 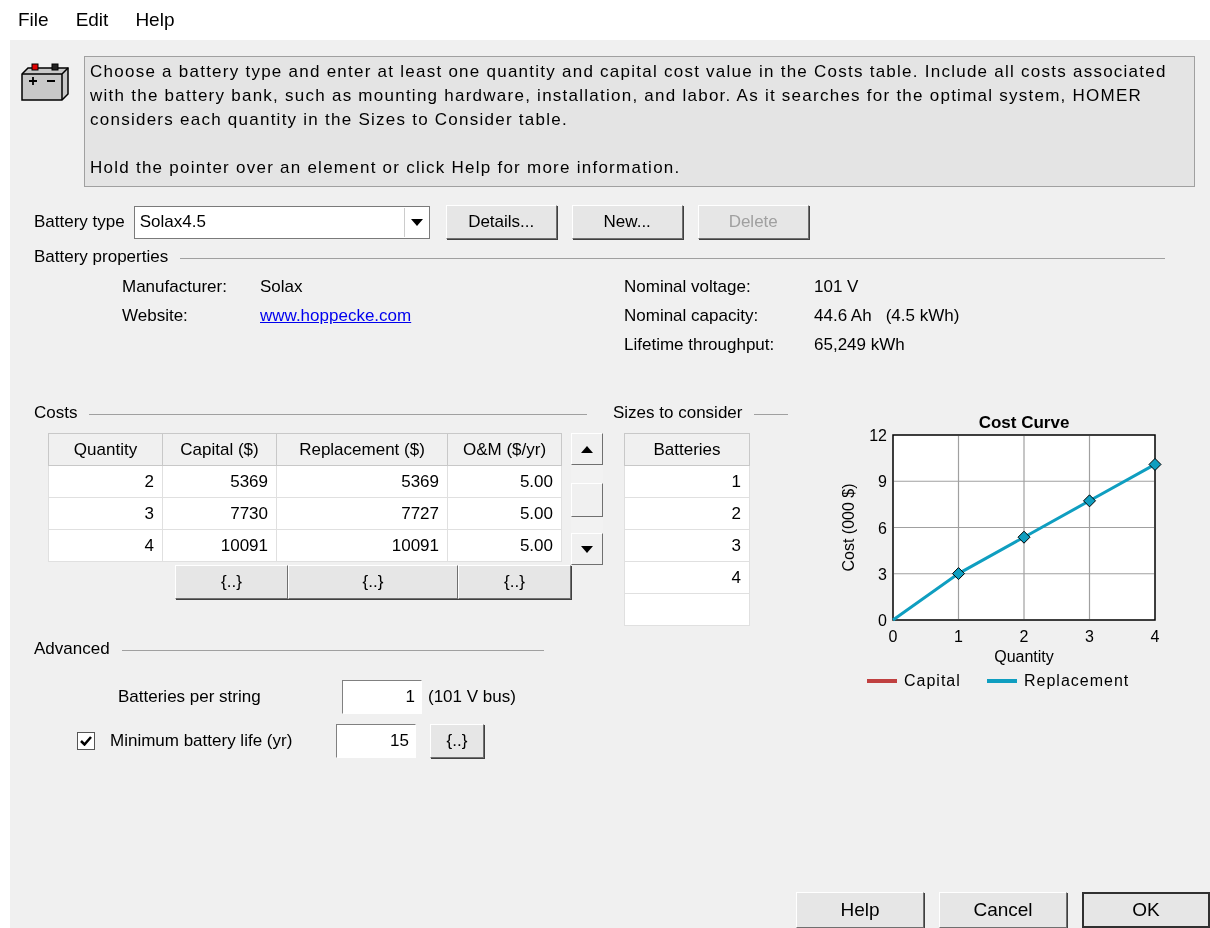 What do you see at coordinates (1077, 680) in the screenshot?
I see `legend-label: Replacement` at bounding box center [1077, 680].